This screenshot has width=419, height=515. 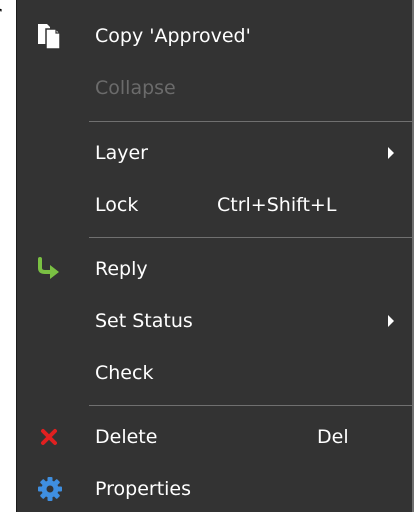 I want to click on menu-item-label: Properties, so click(x=143, y=489).